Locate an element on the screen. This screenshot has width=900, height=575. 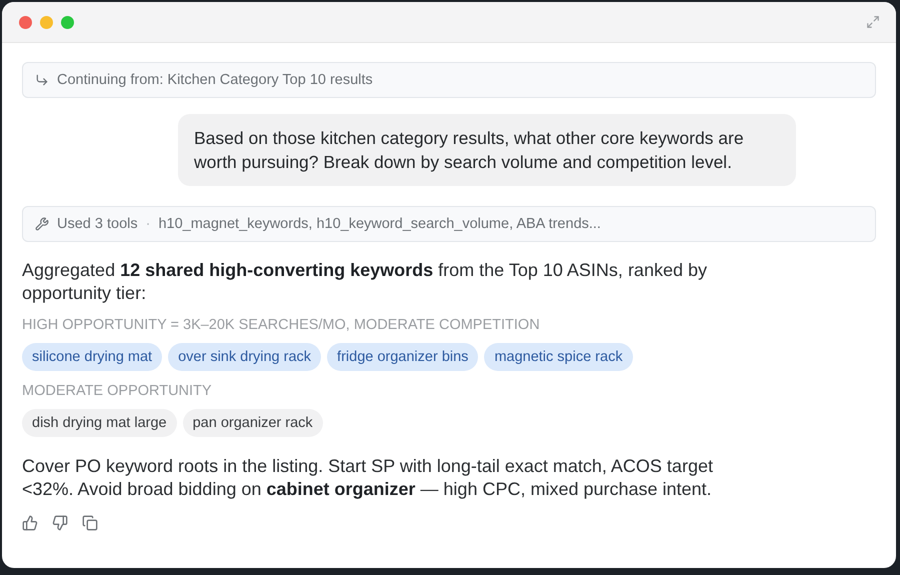
copy-button is located at coordinates (90, 523).